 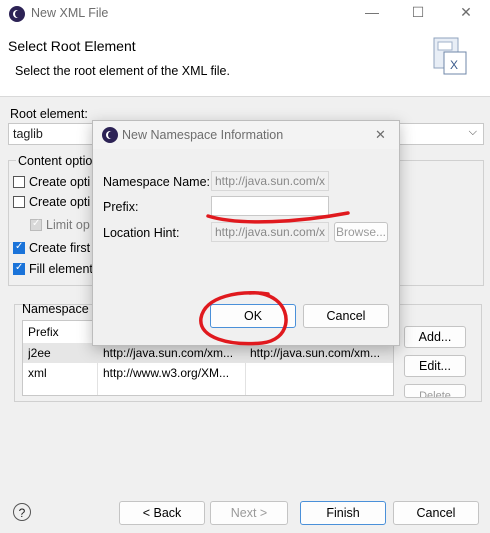 I want to click on finish-button: Finish, so click(x=343, y=513).